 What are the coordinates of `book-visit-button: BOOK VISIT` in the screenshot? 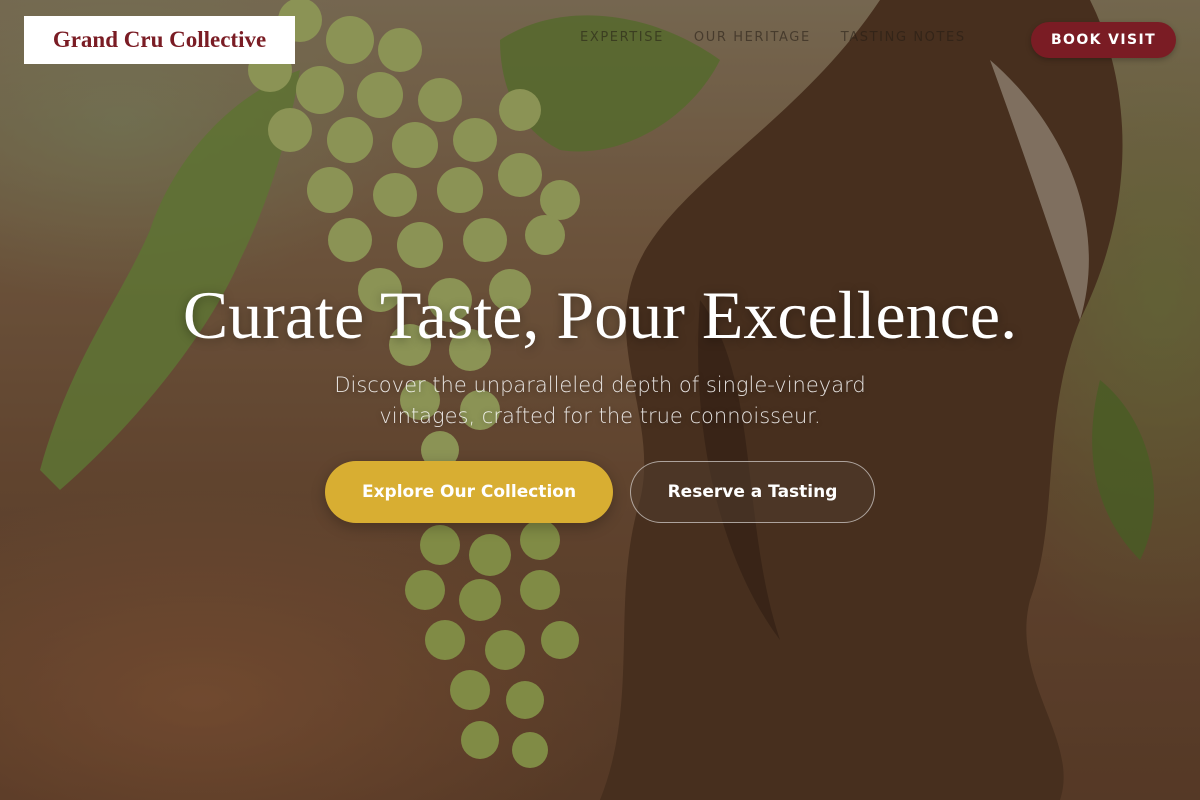 It's located at (1103, 40).